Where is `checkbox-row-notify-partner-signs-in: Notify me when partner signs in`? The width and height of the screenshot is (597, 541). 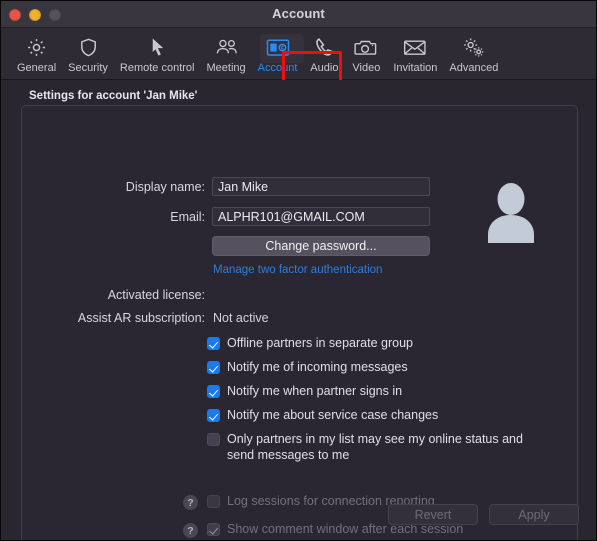
checkbox-row-notify-partner-signs-in: Notify me when partner signs in is located at coordinates (382, 392).